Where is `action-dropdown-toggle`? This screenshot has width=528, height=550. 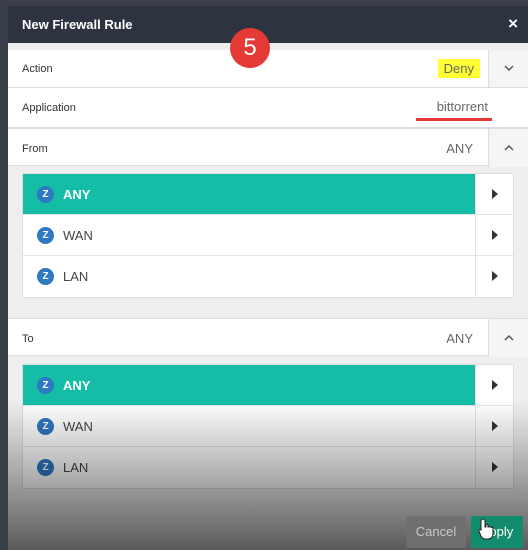 action-dropdown-toggle is located at coordinates (508, 68).